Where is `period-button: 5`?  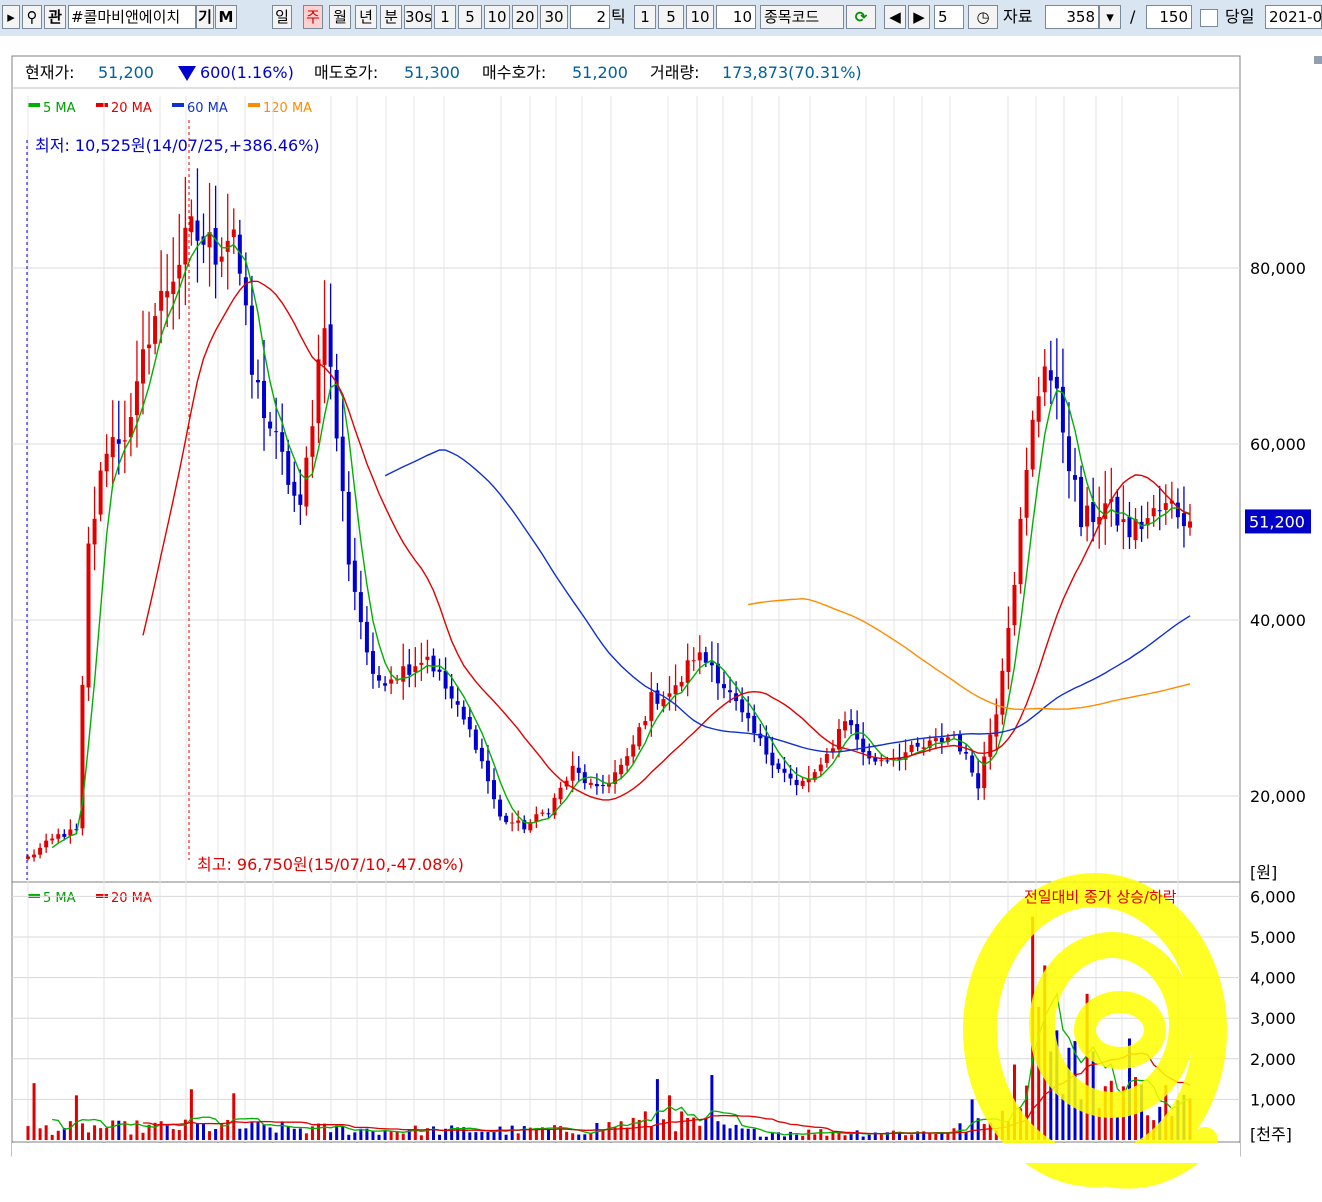 period-button: 5 is located at coordinates (470, 17).